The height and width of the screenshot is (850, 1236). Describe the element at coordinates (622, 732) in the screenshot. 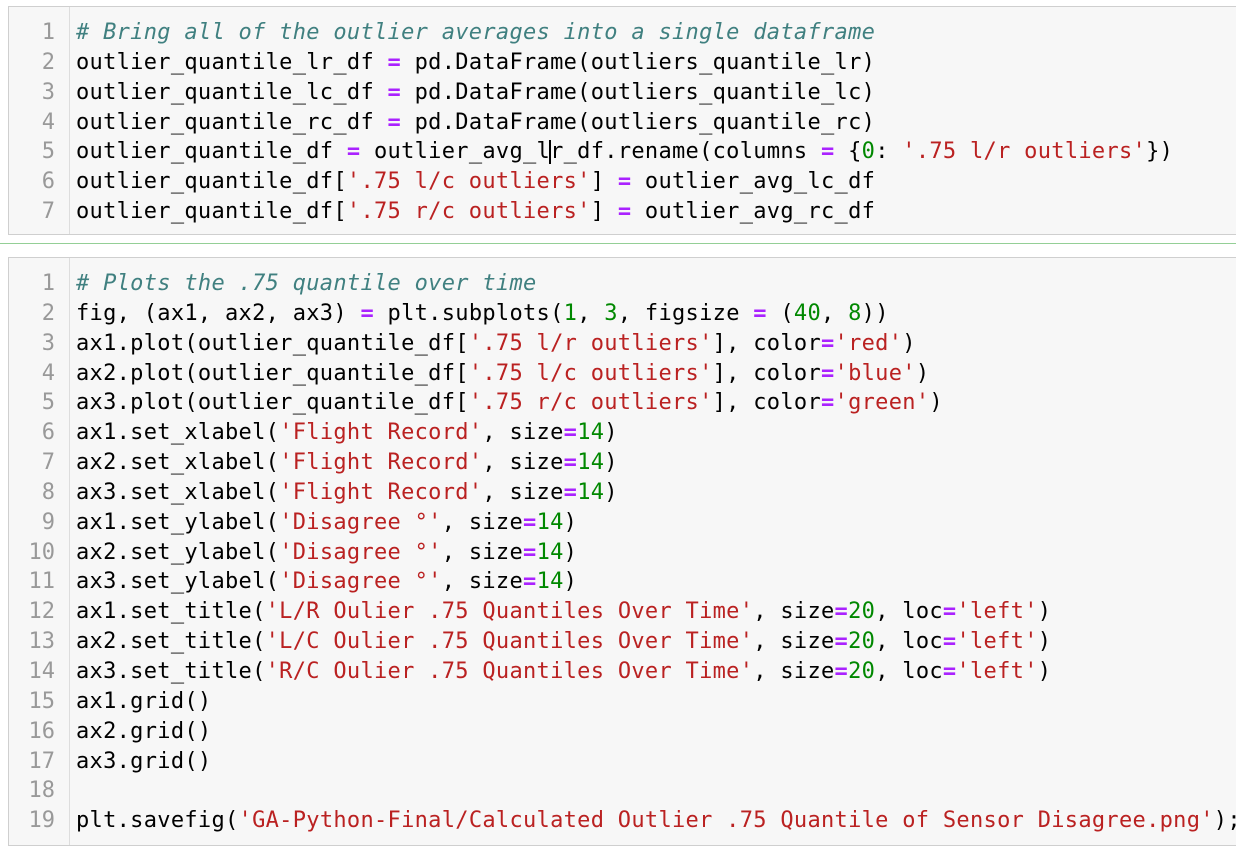

I see `code-line: 16 ax2.grid()` at that location.